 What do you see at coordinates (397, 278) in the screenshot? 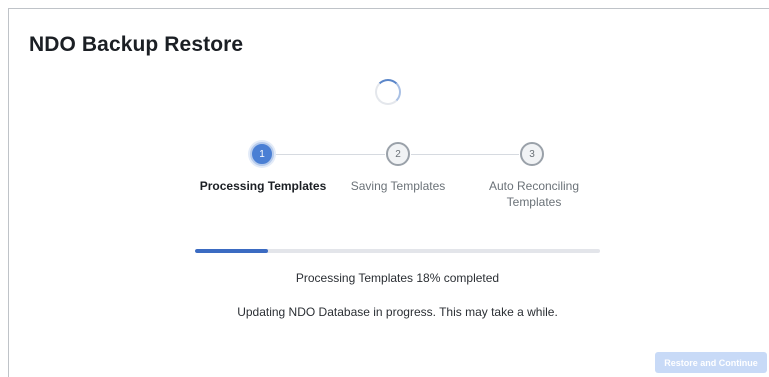
I see `progress-text: Processing Templates 18% completed` at bounding box center [397, 278].